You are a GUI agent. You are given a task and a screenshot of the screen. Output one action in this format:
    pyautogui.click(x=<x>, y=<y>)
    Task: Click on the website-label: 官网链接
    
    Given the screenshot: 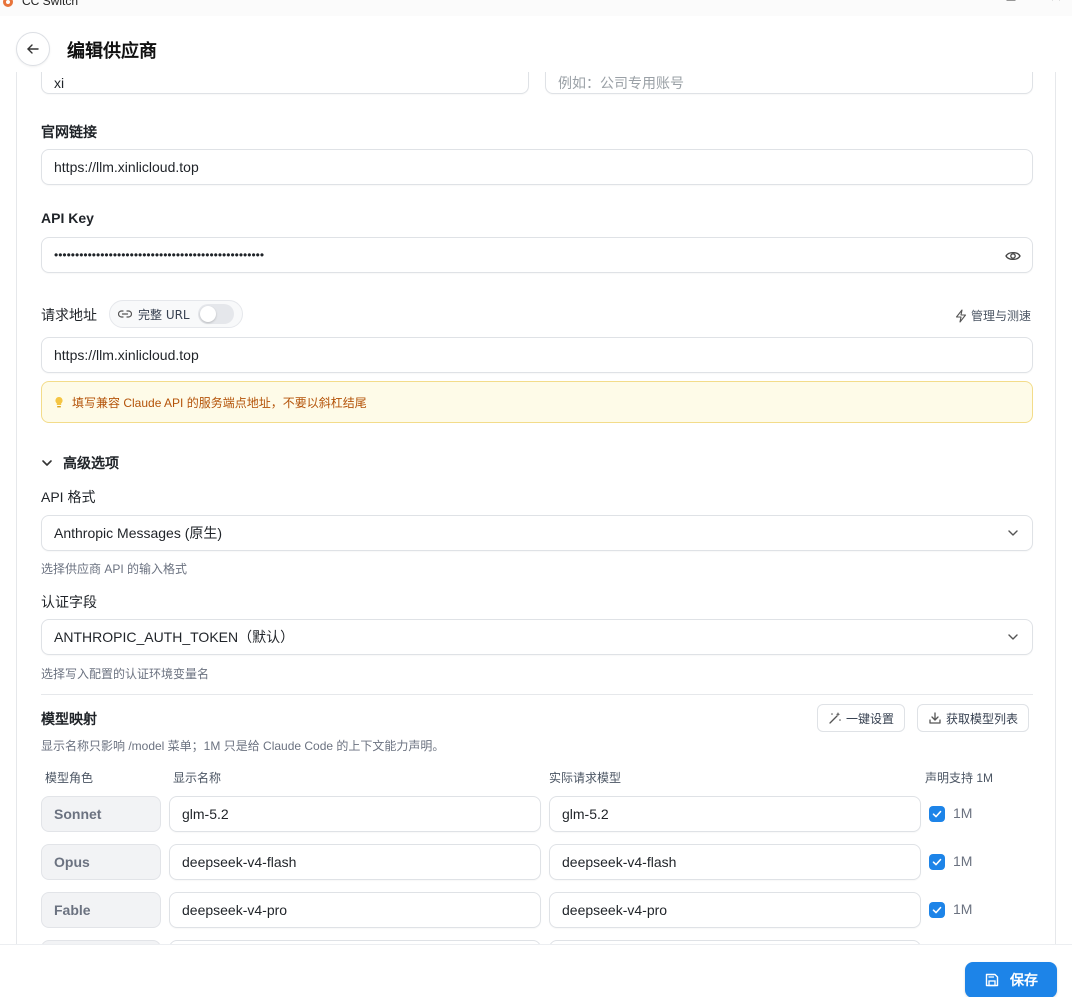 What is the action you would take?
    pyautogui.click(x=69, y=132)
    